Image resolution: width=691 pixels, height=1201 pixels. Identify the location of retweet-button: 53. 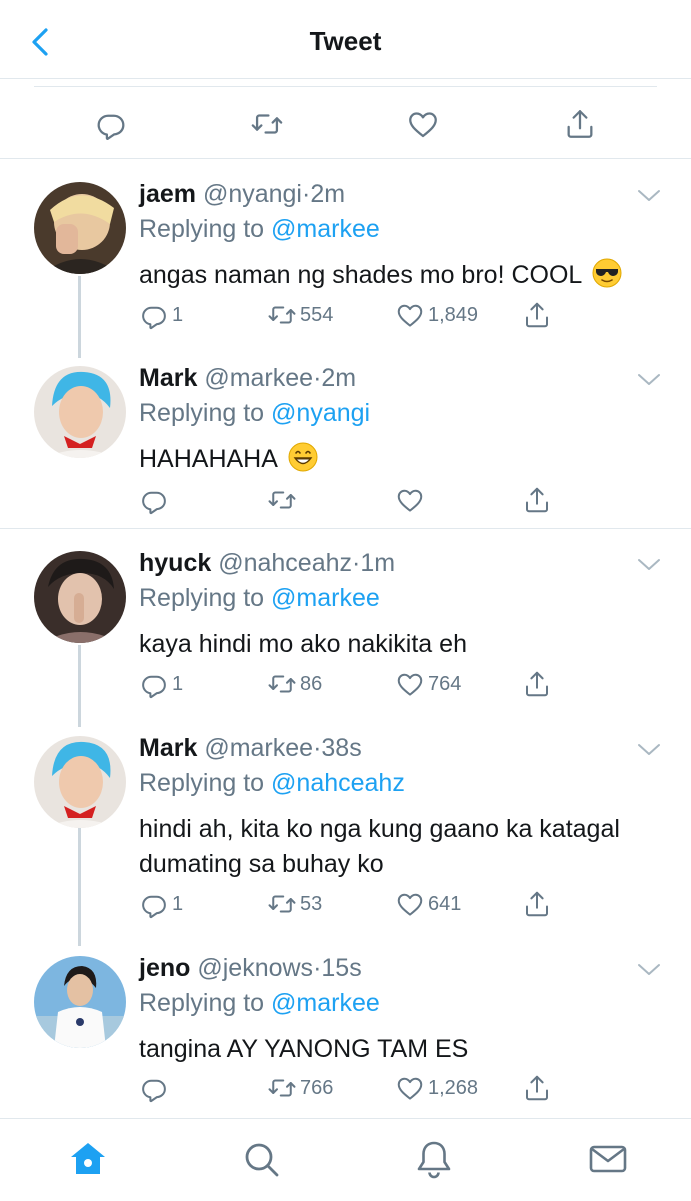
(294, 904).